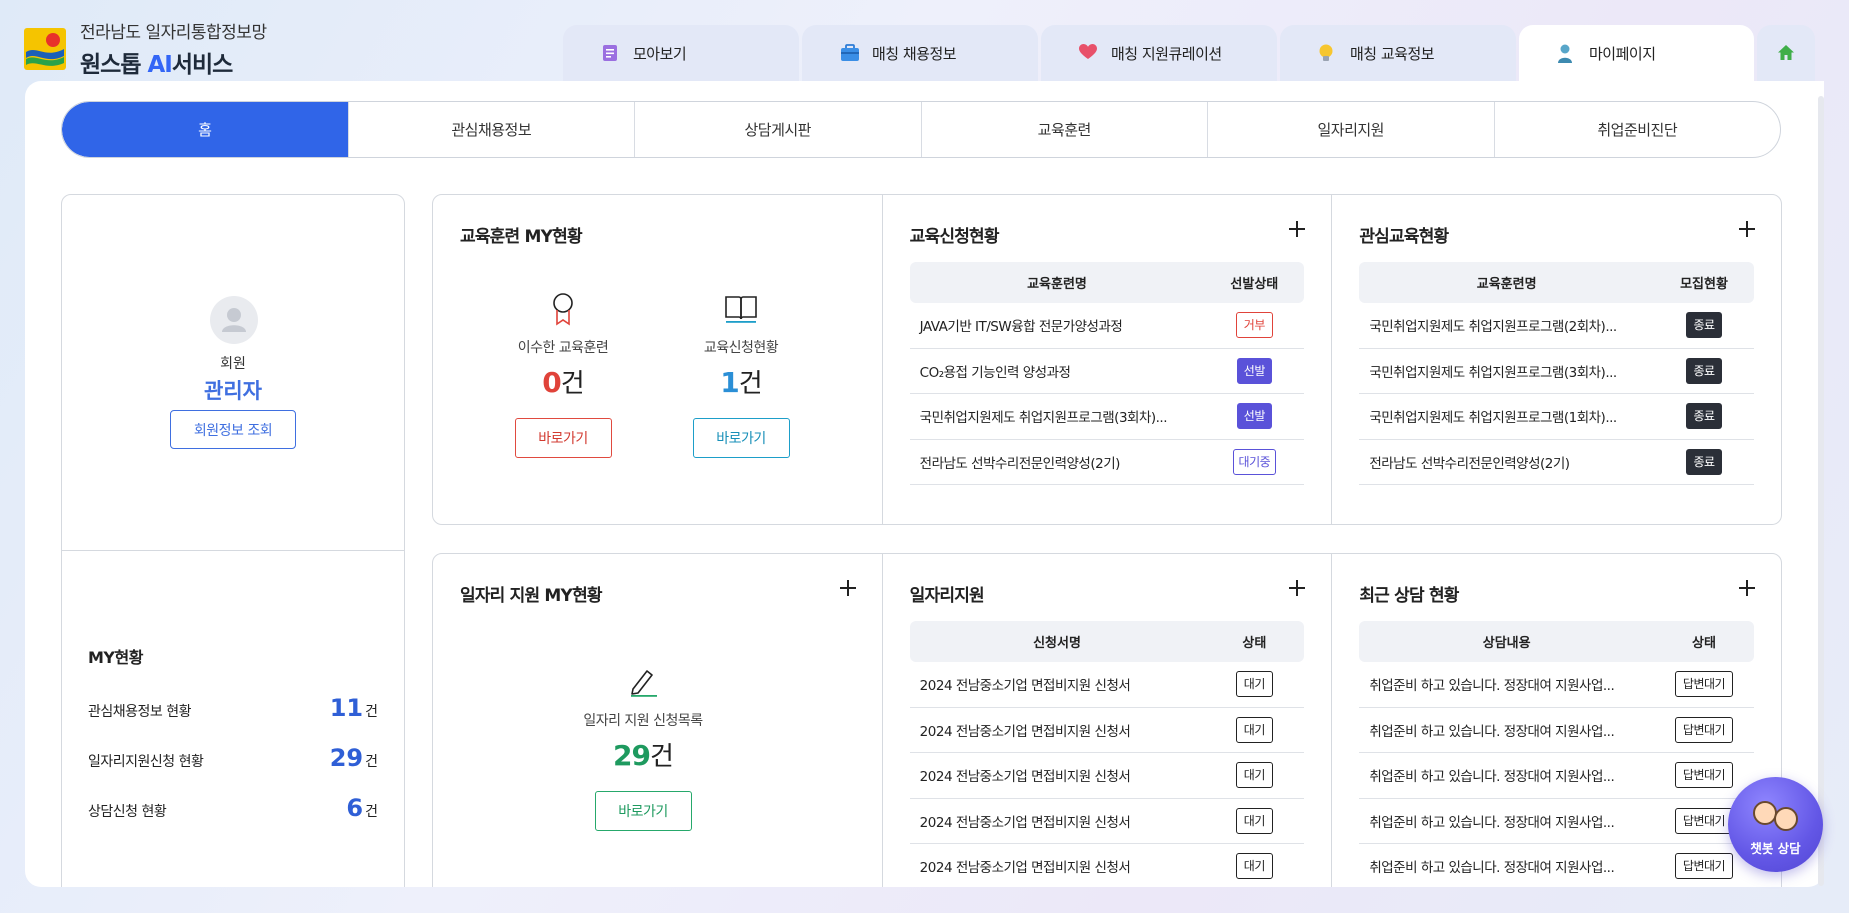 The height and width of the screenshot is (913, 1849). Describe the element at coordinates (1557, 417) in the screenshot. I see `table-row: 국민취업지원제도 취업지원프로그램(1회차)... 종료` at that location.